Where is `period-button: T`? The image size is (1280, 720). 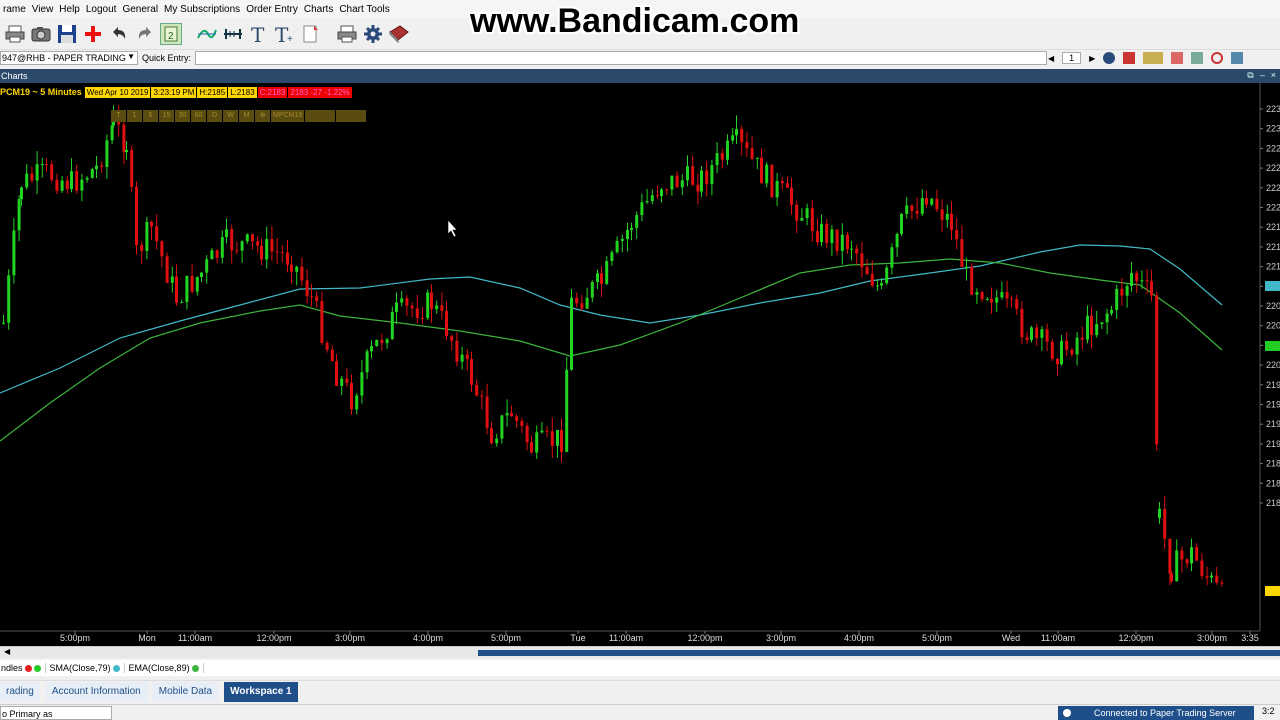
period-button: T is located at coordinates (118, 116).